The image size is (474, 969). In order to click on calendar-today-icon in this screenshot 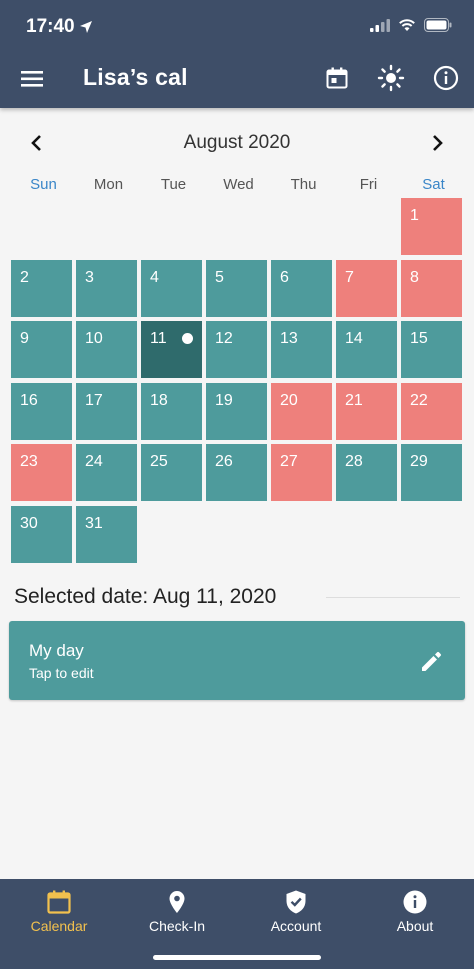, I will do `click(337, 78)`.